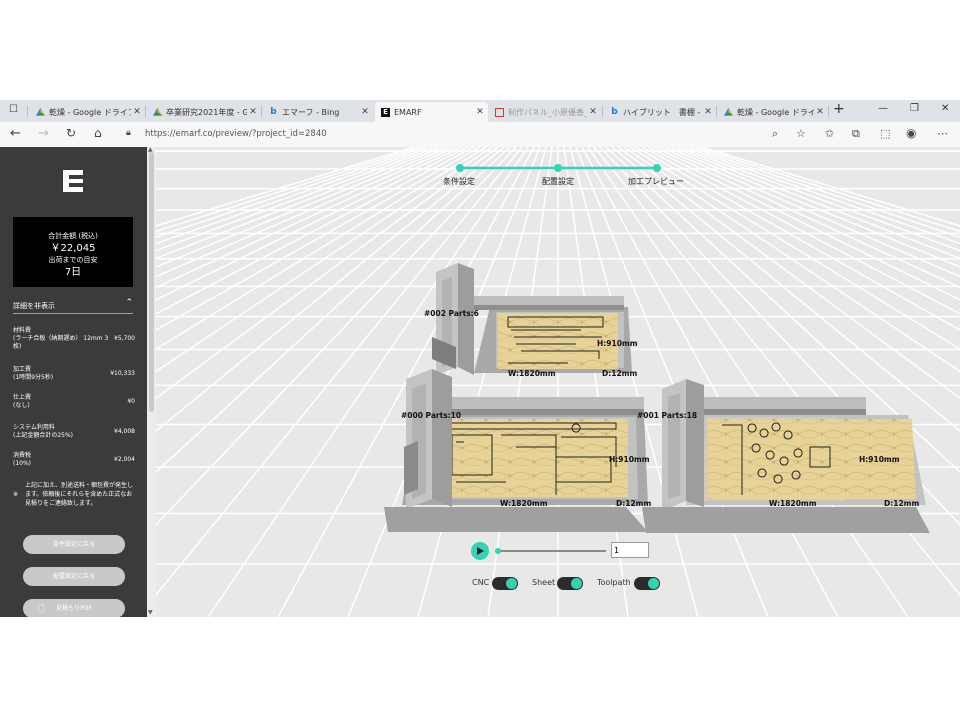 The height and width of the screenshot is (720, 960). I want to click on new-tab-button: +, so click(839, 109).